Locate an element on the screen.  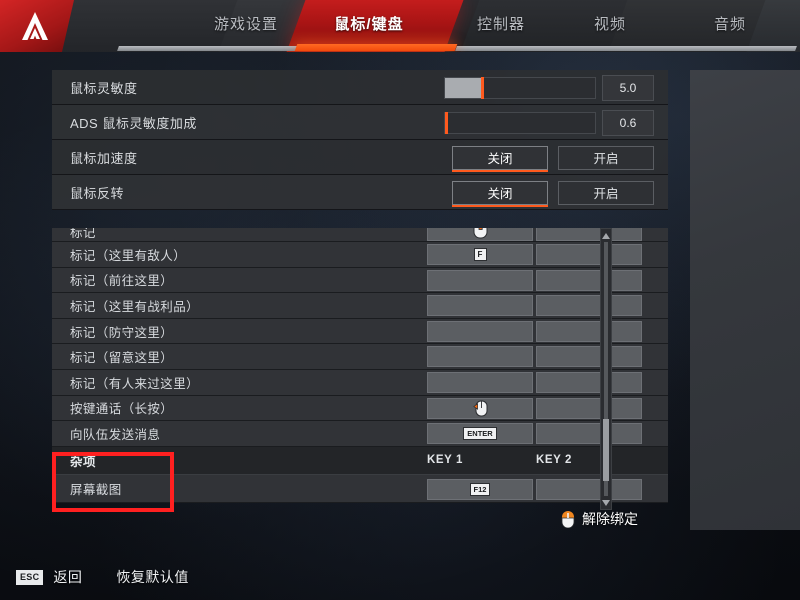
setting-label: 鼠标灵敏度 is located at coordinates (104, 88).